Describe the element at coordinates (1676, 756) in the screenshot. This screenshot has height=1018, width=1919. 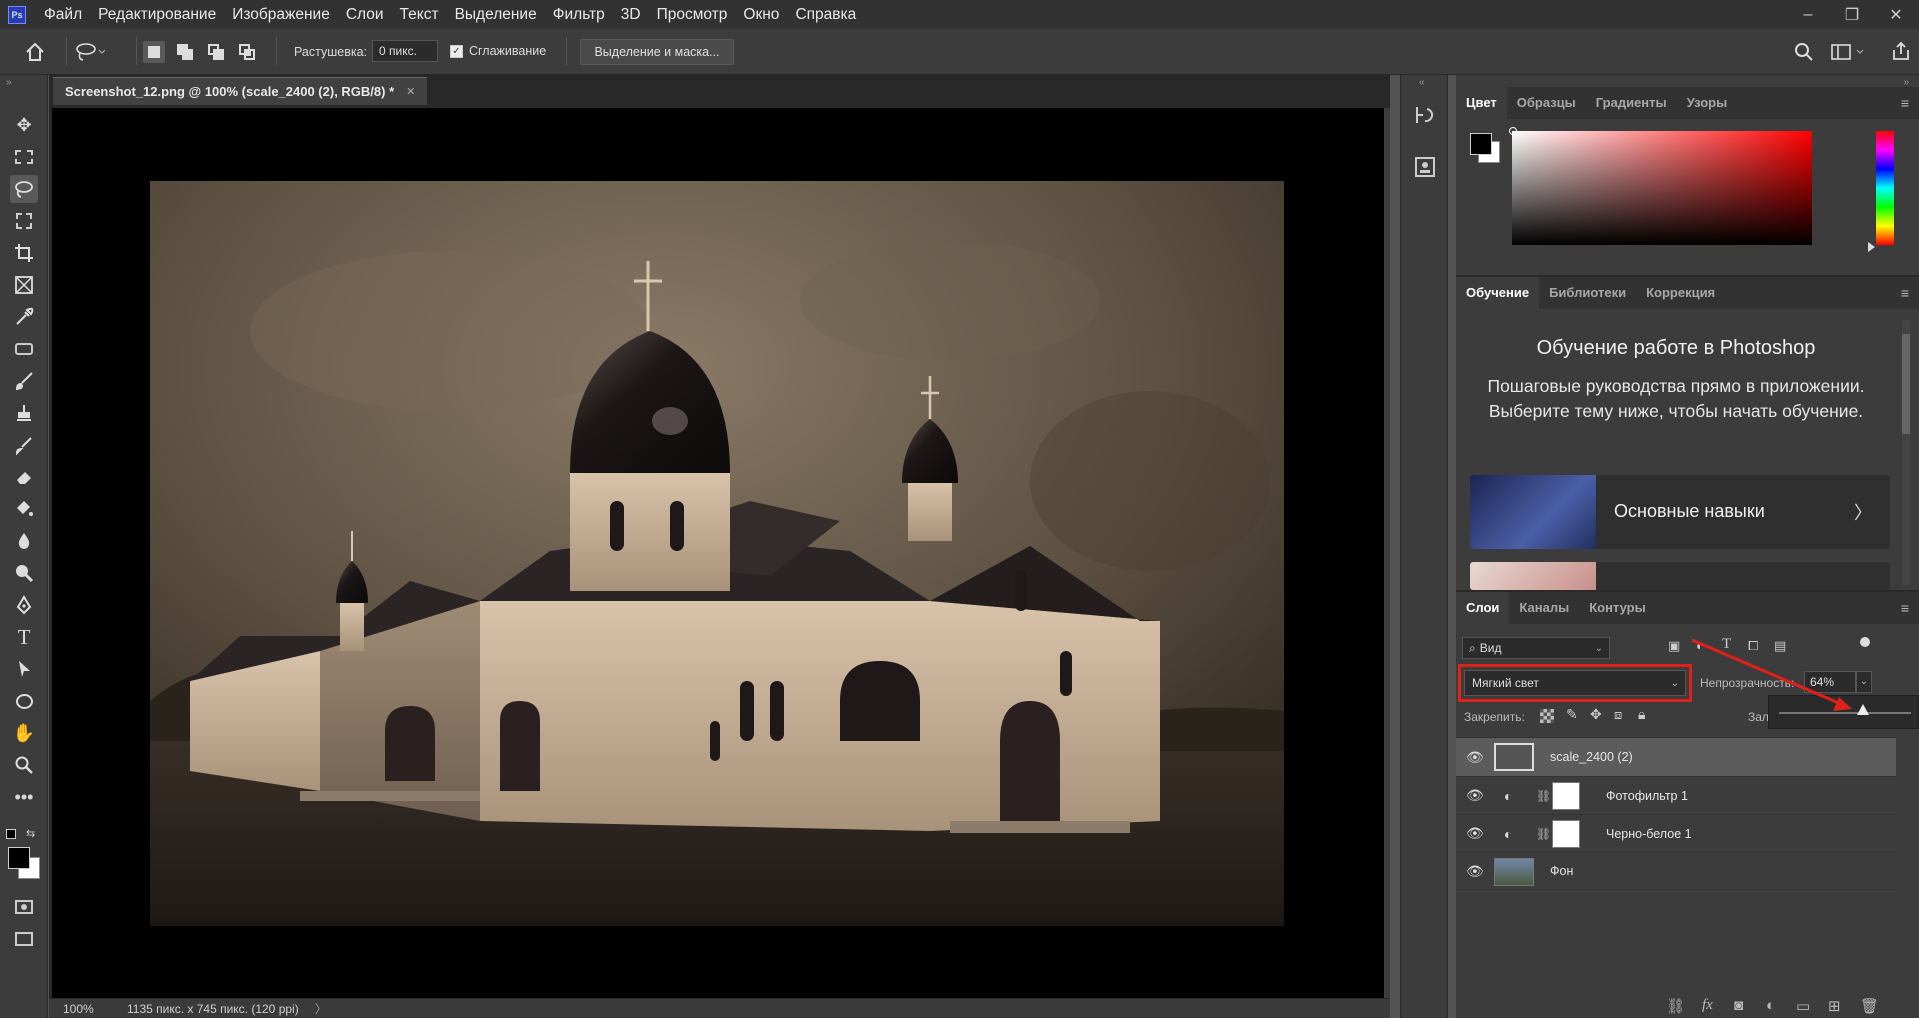
I see `layer-row-scale: 👁︎ scale_2400 (2)` at that location.